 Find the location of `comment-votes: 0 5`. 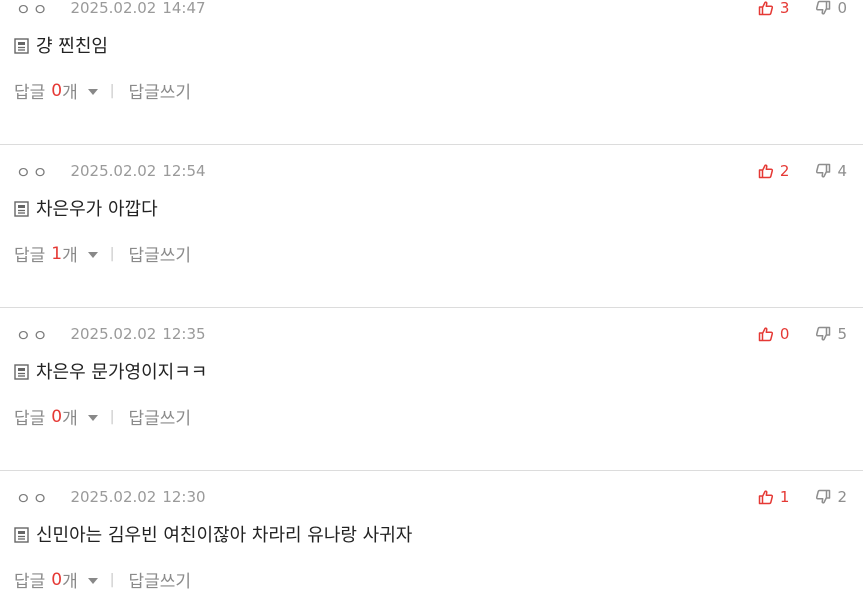

comment-votes: 0 5 is located at coordinates (802, 334).